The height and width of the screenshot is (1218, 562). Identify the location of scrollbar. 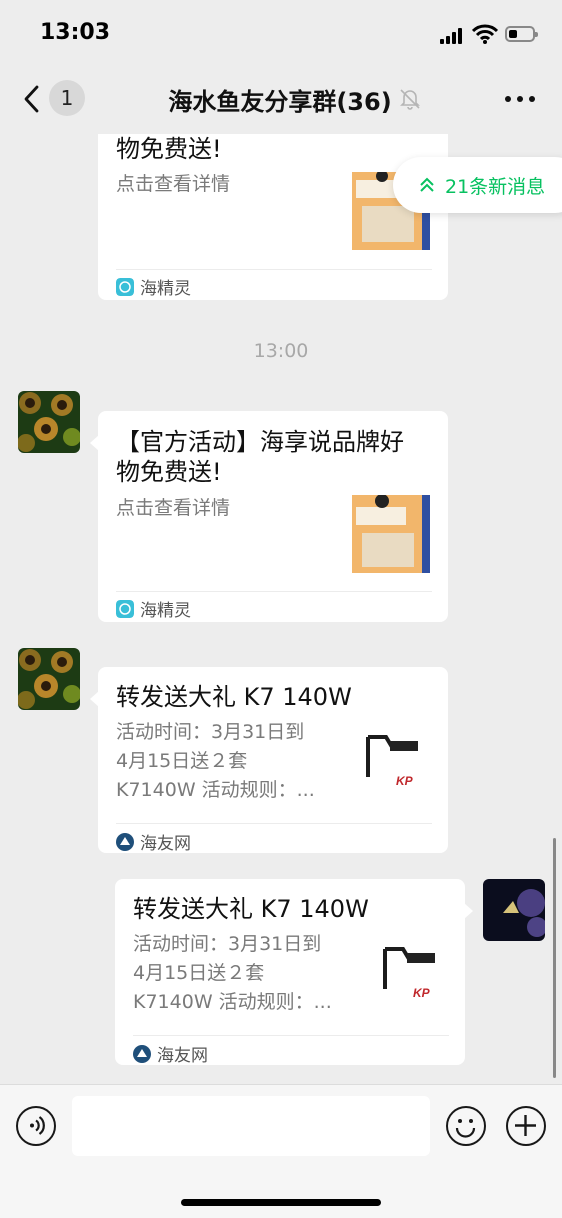
(554, 958).